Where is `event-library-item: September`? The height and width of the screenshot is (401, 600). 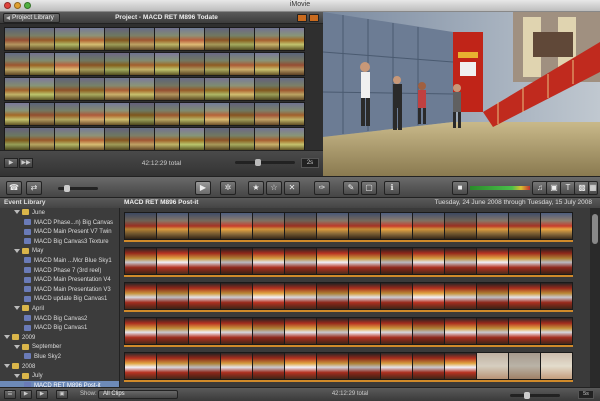 event-library-item: September is located at coordinates (59, 347).